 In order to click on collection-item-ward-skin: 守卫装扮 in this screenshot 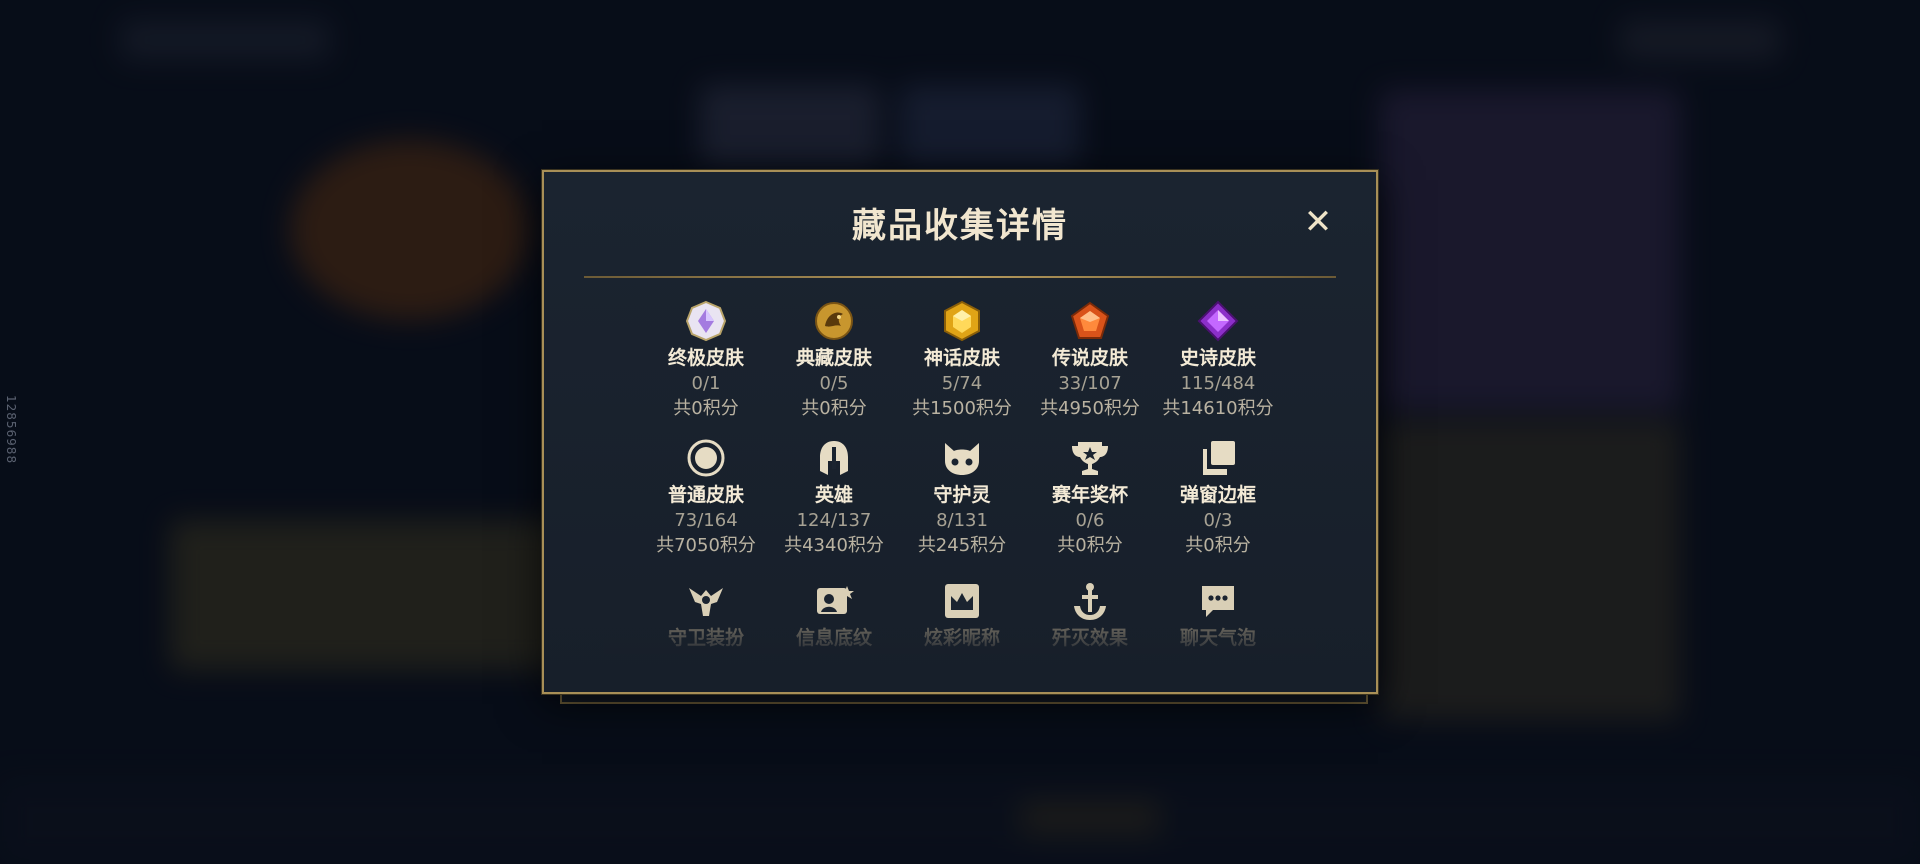, I will do `click(706, 615)`.